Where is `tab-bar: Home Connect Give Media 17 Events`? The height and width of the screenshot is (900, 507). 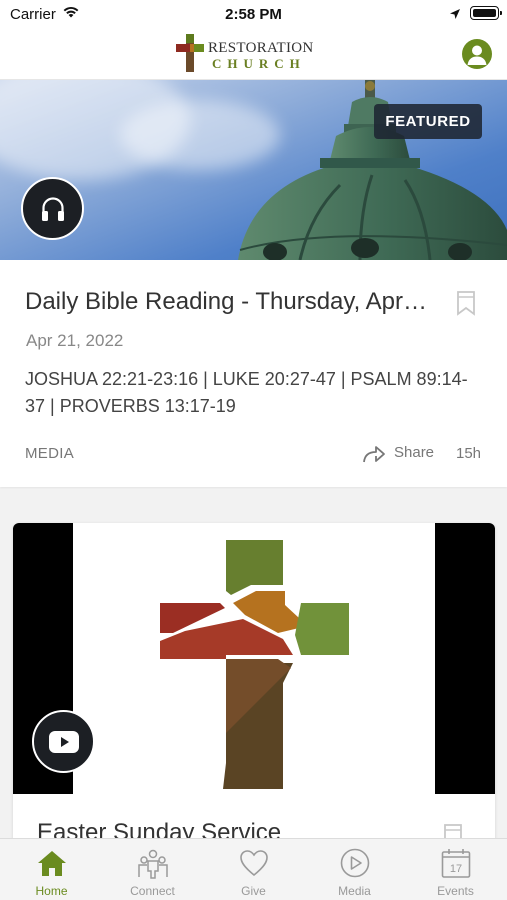
tab-bar: Home Connect Give Media 17 Events is located at coordinates (253, 869).